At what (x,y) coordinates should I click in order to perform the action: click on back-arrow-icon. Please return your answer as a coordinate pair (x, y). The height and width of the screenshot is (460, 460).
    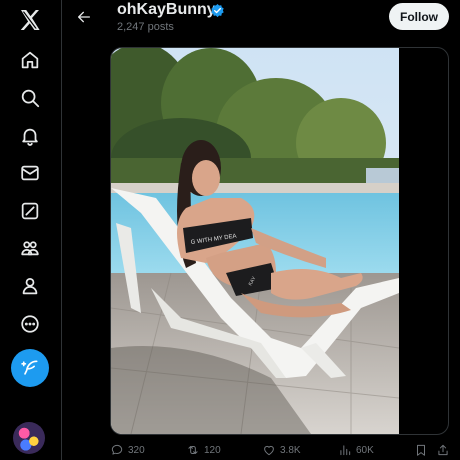
    Looking at the image, I should click on (84, 17).